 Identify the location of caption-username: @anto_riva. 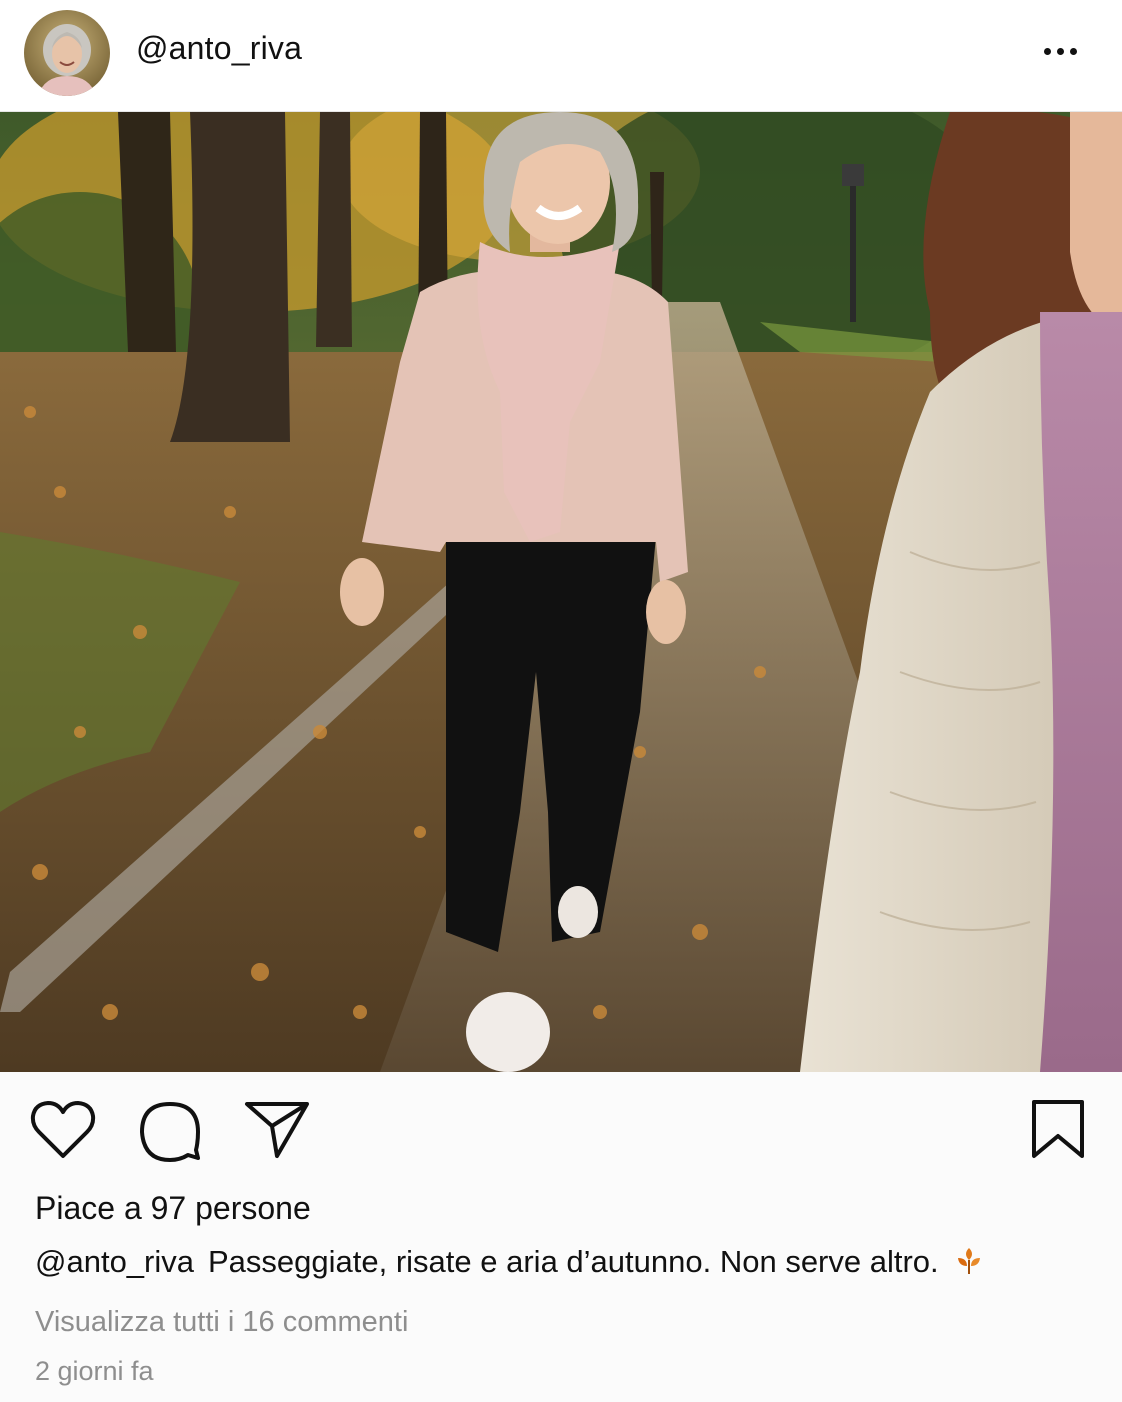
(114, 1261).